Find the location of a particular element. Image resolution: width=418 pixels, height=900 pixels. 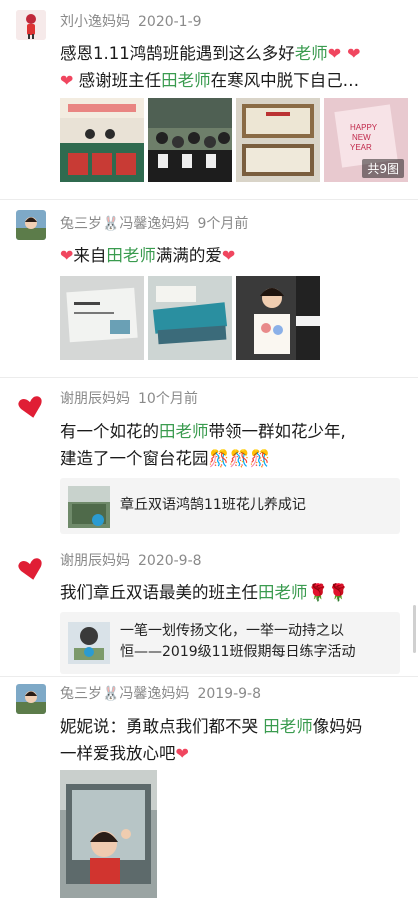

photo-thumbnail: HAPPY NEW YEAR 共9图 is located at coordinates (366, 140).